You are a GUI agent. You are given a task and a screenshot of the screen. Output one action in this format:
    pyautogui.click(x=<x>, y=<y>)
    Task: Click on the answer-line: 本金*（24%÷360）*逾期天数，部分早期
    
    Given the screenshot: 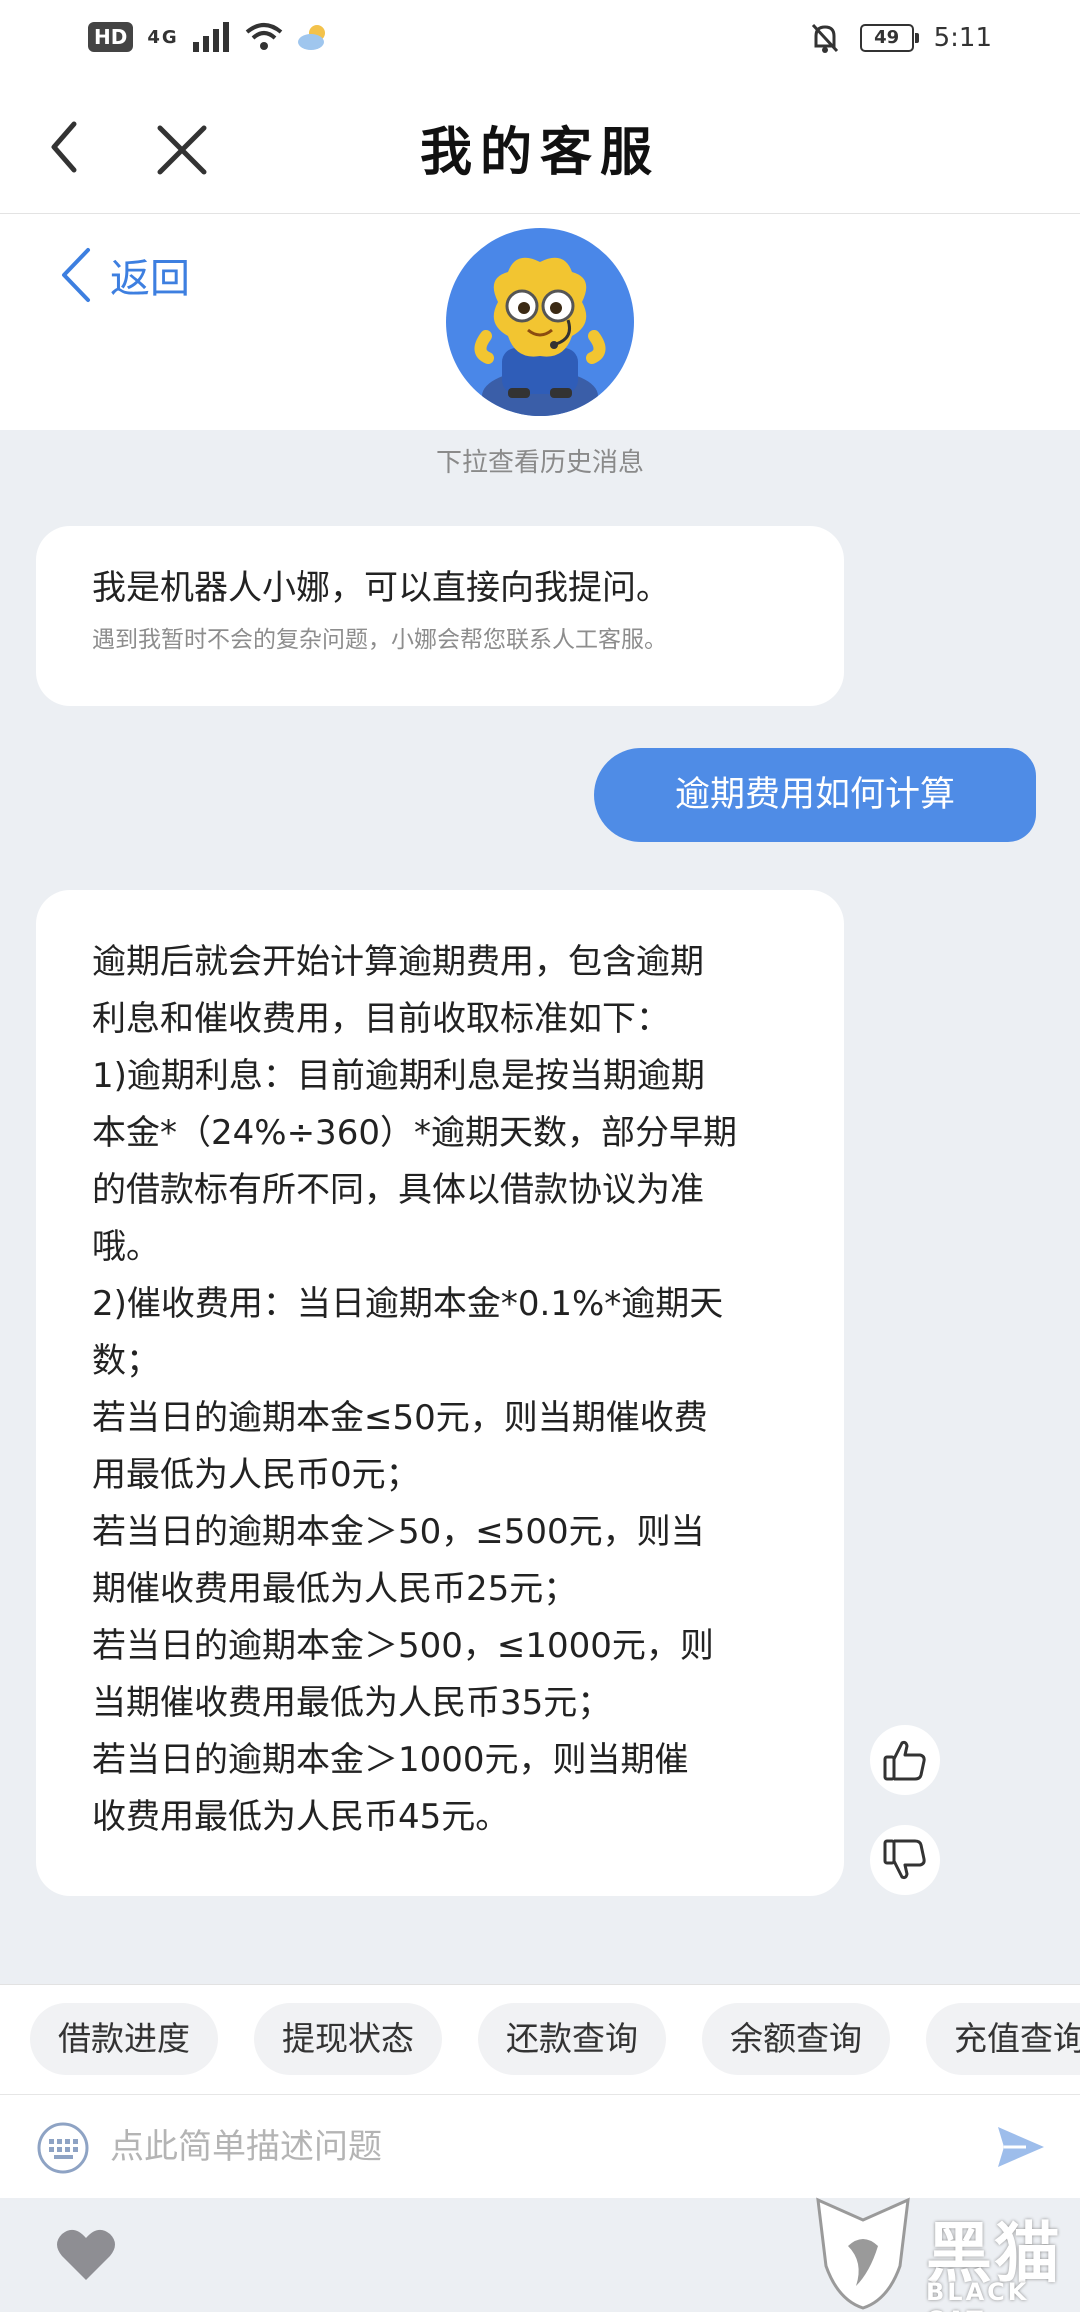 What is the action you would take?
    pyautogui.click(x=414, y=1133)
    